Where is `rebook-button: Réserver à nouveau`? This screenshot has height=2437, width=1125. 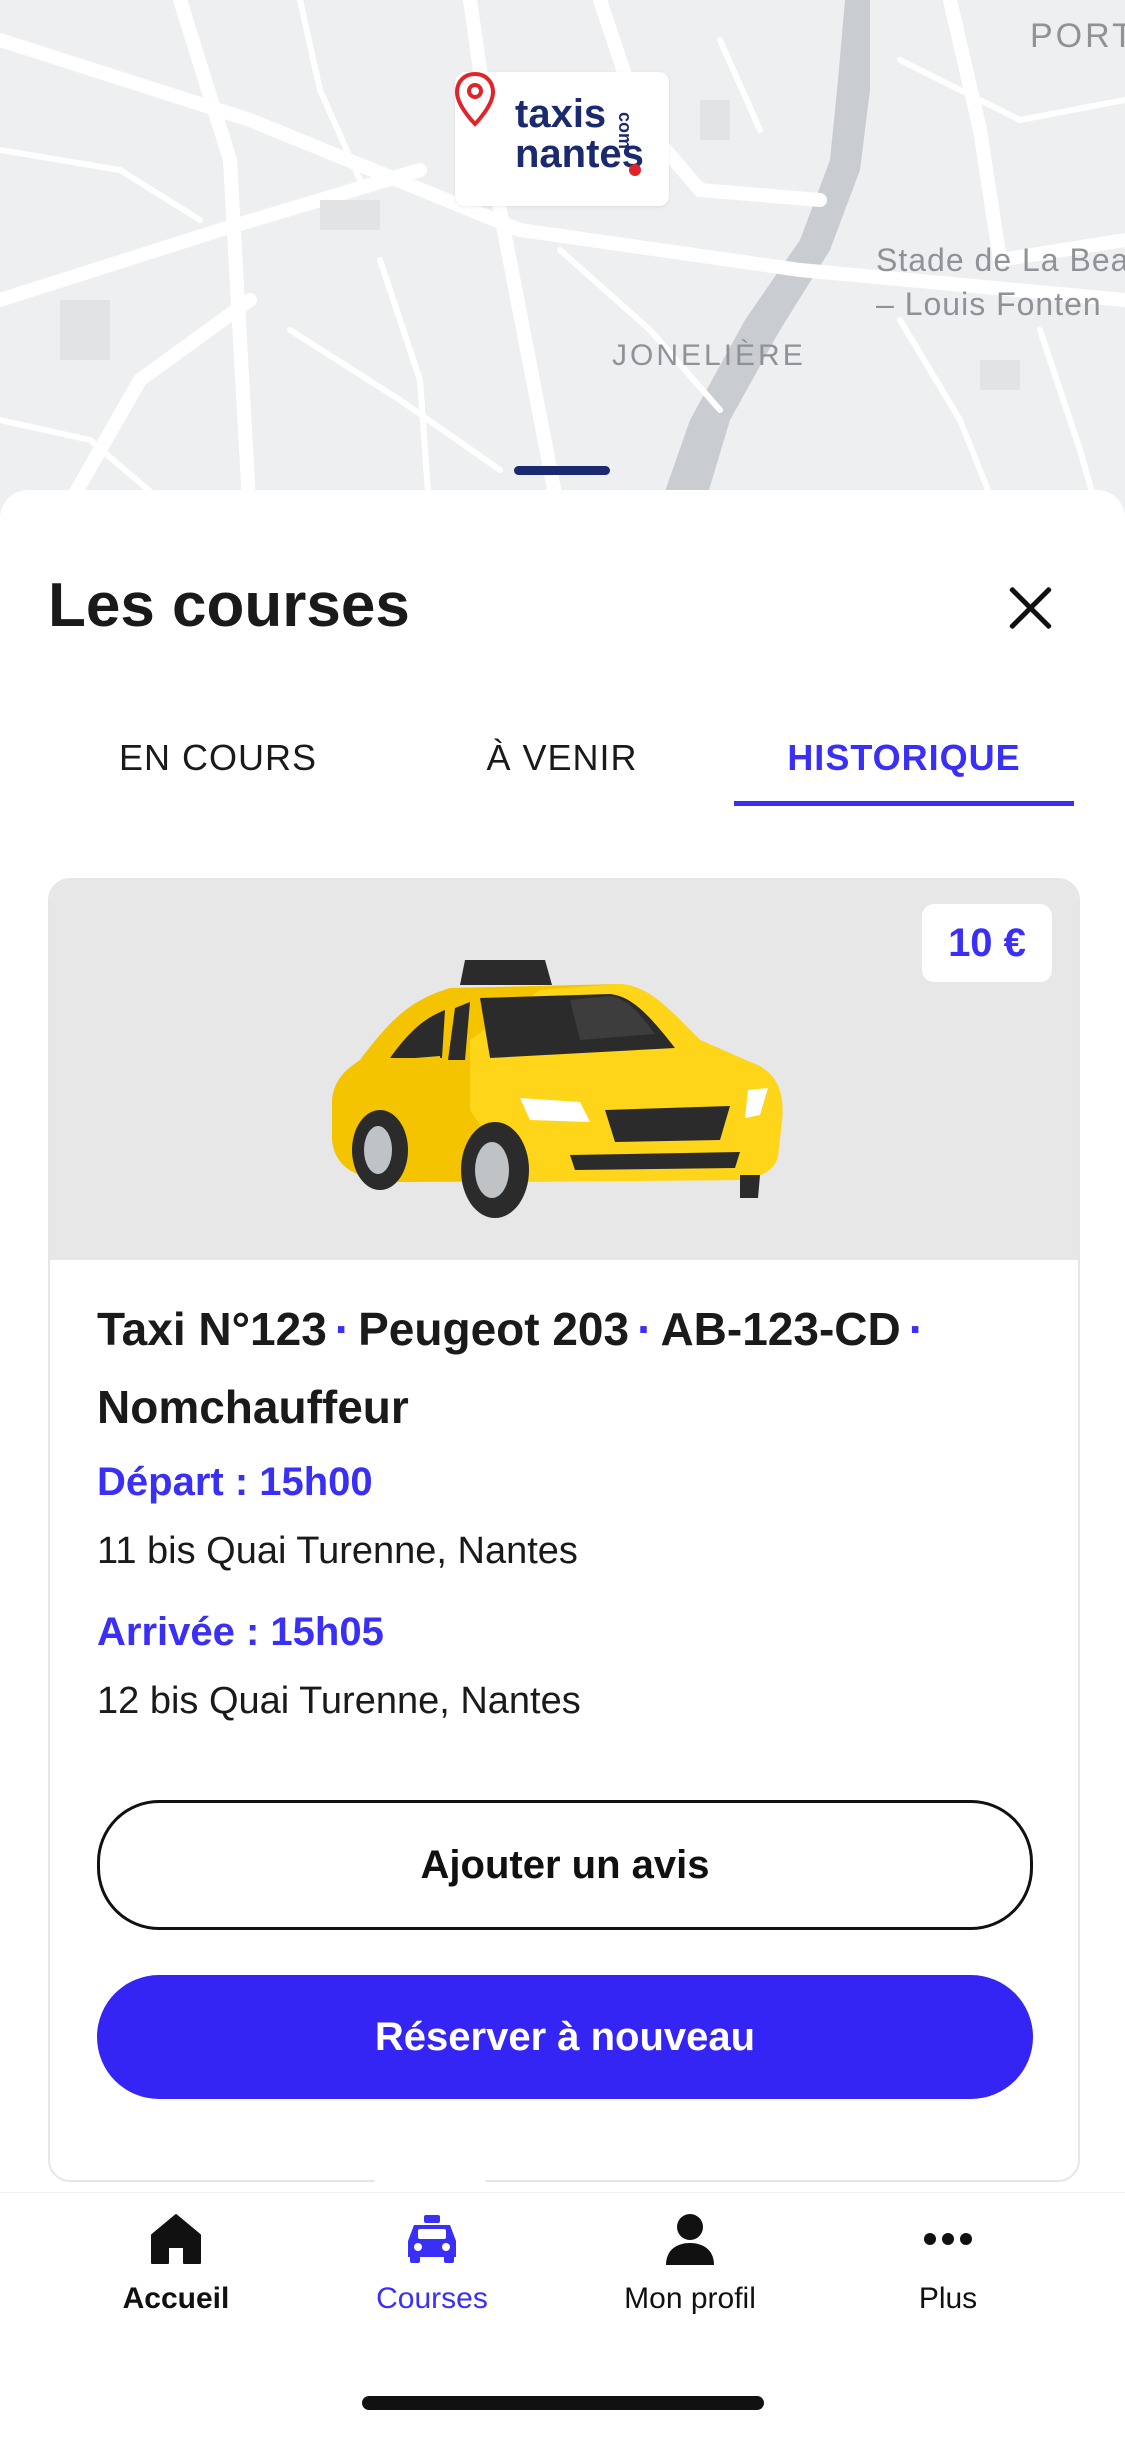
rebook-button: Réserver à nouveau is located at coordinates (565, 2037).